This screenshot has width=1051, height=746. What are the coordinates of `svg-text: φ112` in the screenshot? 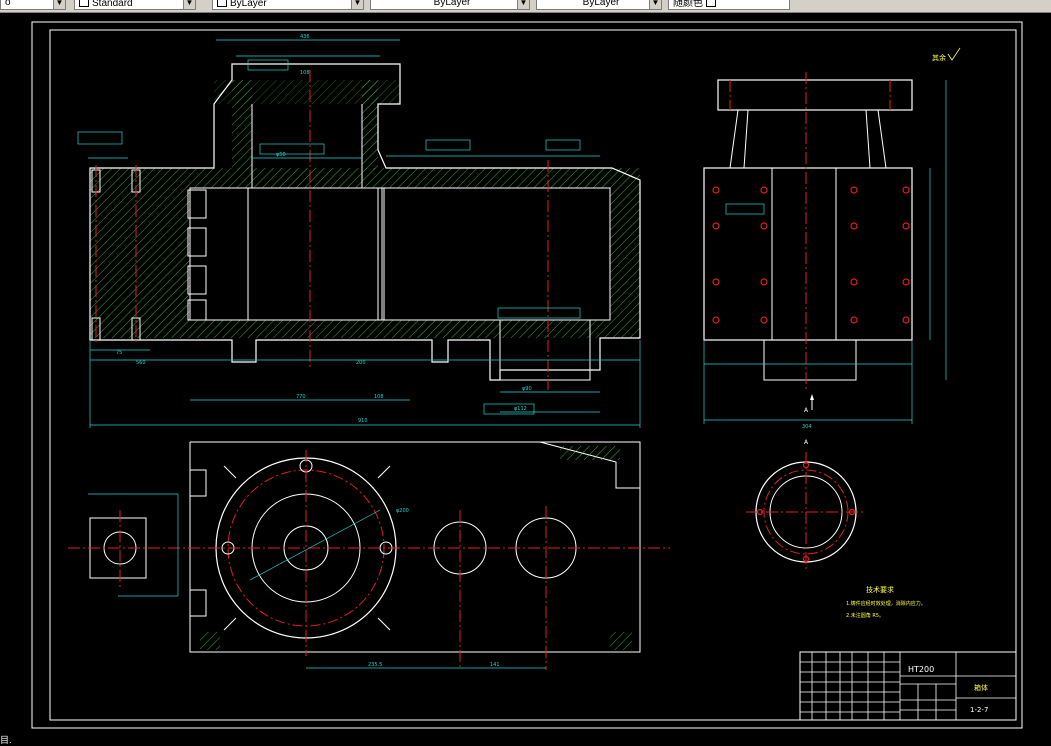 It's located at (520, 409).